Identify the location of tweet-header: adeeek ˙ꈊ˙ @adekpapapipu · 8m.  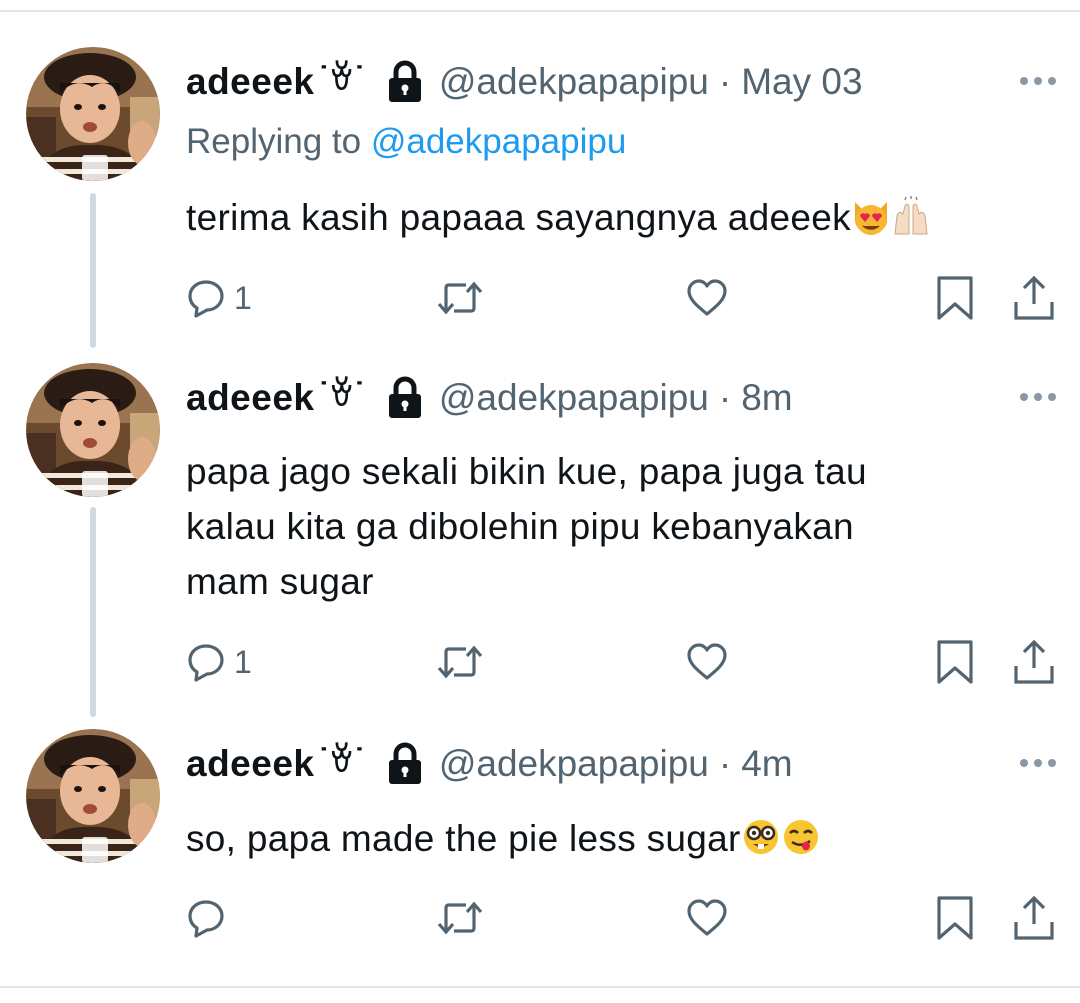
(489, 398).